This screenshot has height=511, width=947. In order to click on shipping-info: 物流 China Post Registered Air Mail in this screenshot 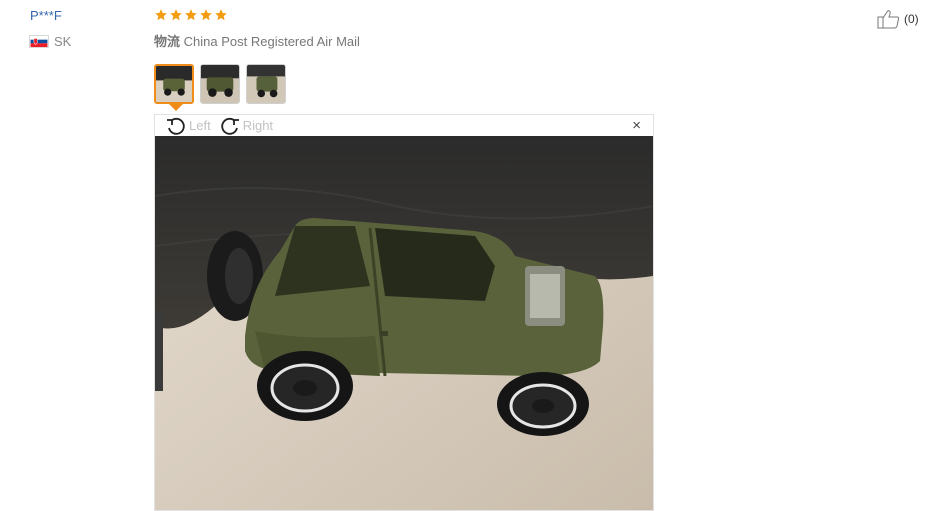, I will do `click(257, 40)`.